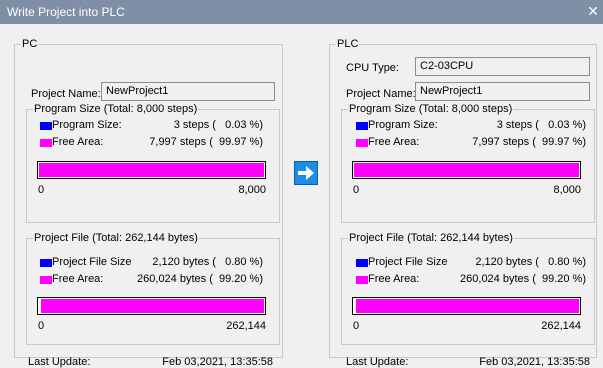  What do you see at coordinates (502, 91) in the screenshot?
I see `plc-project-name-field: NewProject1` at bounding box center [502, 91].